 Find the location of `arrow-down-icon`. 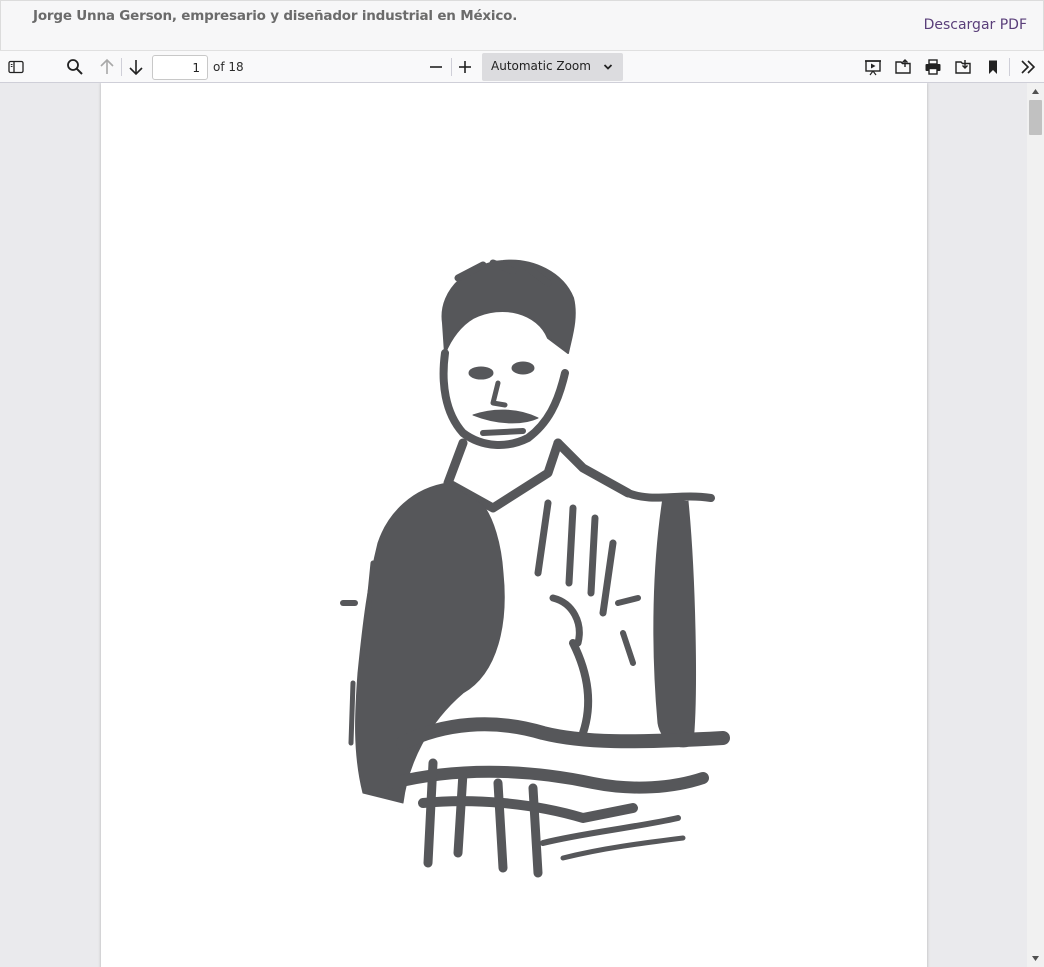

arrow-down-icon is located at coordinates (136, 68).